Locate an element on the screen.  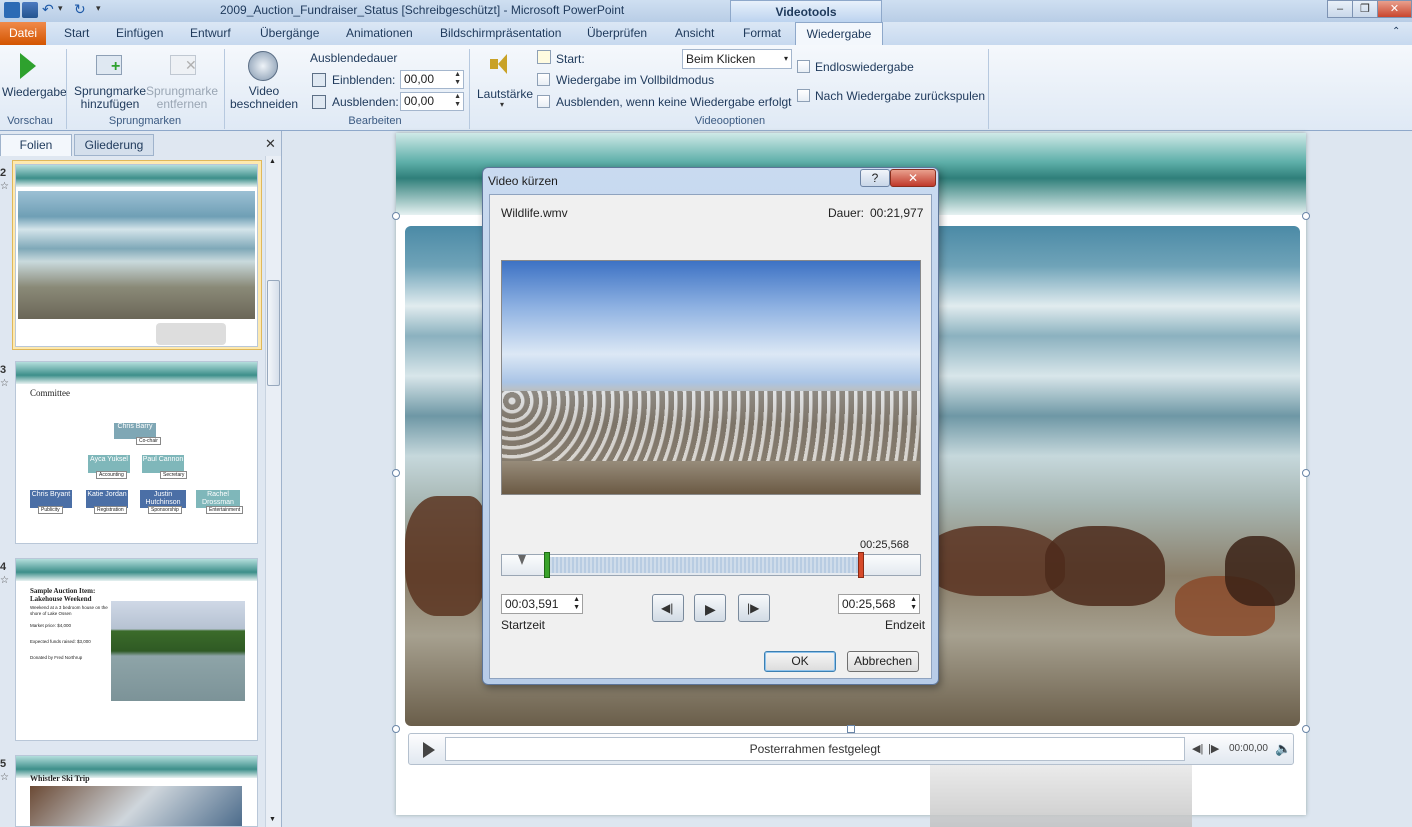
tab-slides: Folien is located at coordinates (36, 145).